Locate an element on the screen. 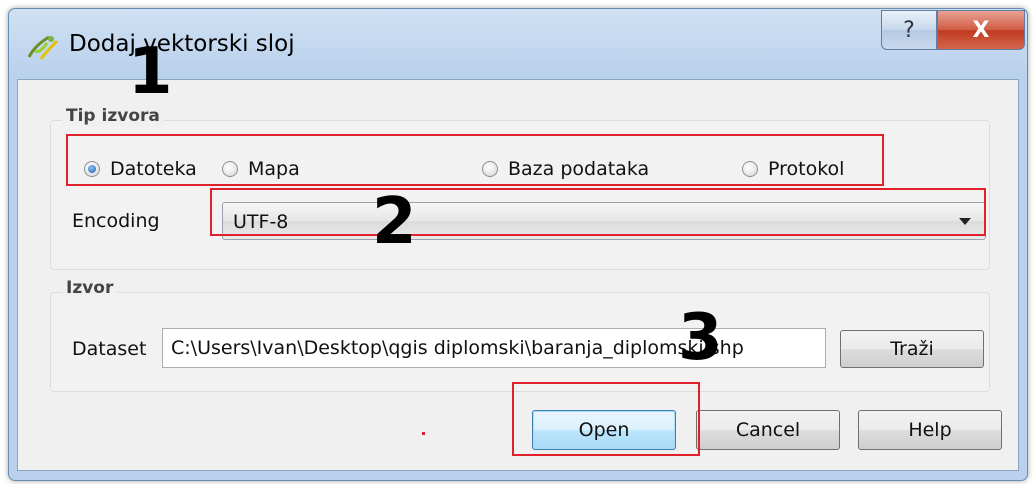 The image size is (1033, 484). window-title: Dodaj vektorski sloj is located at coordinates (182, 44).